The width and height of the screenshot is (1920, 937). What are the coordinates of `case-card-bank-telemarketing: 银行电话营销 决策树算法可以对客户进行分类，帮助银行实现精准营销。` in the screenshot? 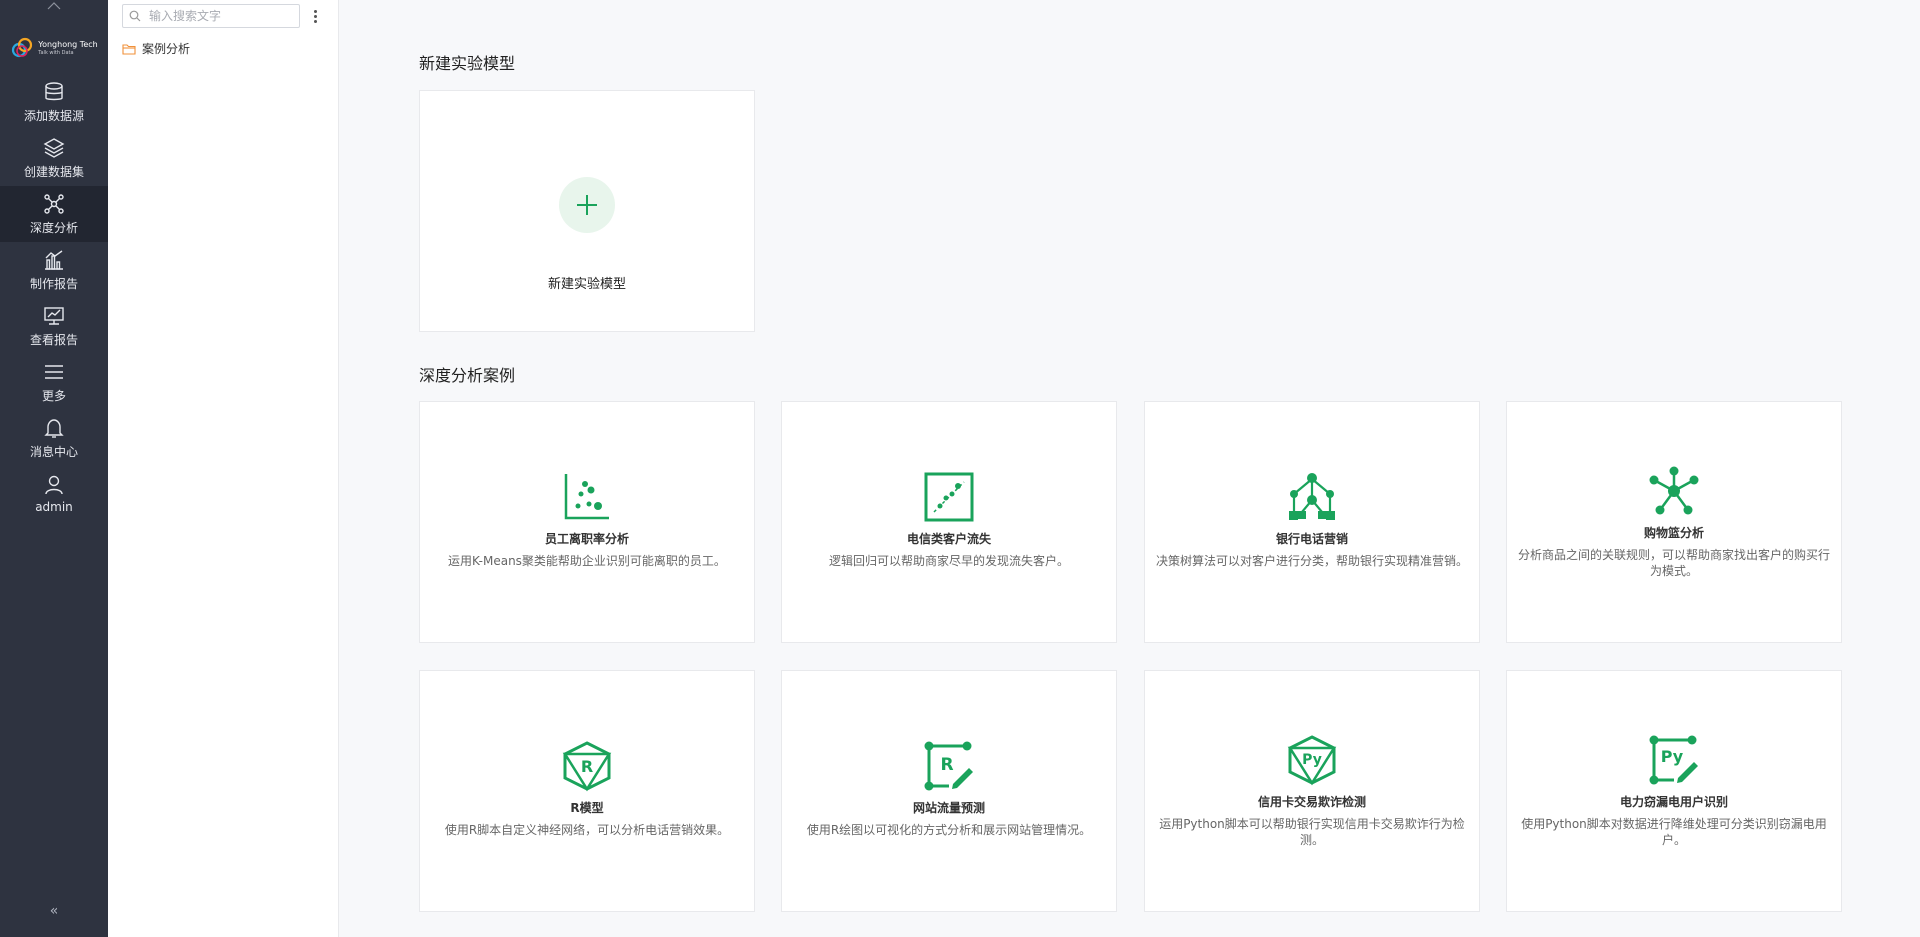 It's located at (1312, 522).